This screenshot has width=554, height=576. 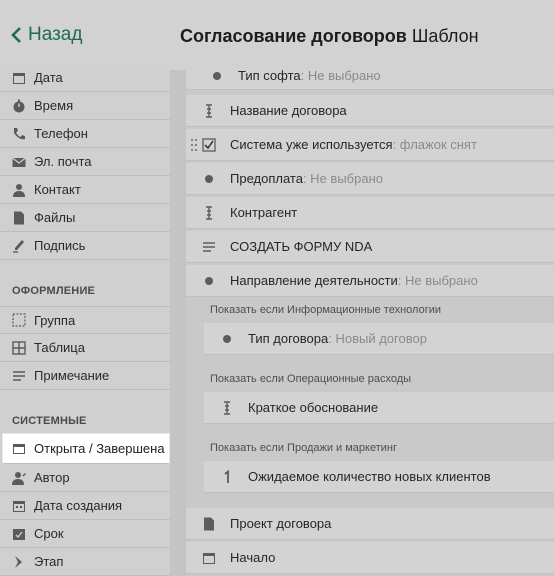 What do you see at coordinates (314, 280) in the screenshot?
I see `field-label: Направление деятельности` at bounding box center [314, 280].